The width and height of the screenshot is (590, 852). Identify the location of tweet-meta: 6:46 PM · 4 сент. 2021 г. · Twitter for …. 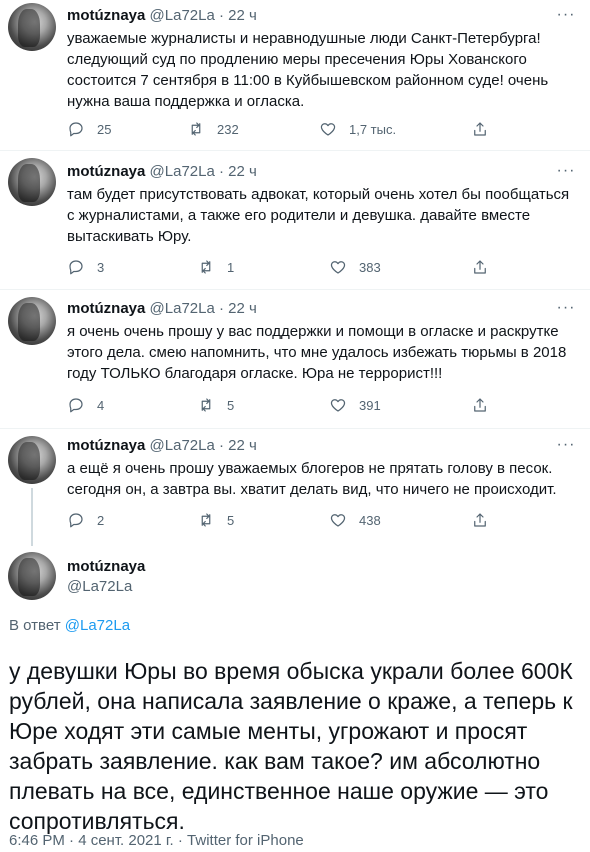
(156, 840).